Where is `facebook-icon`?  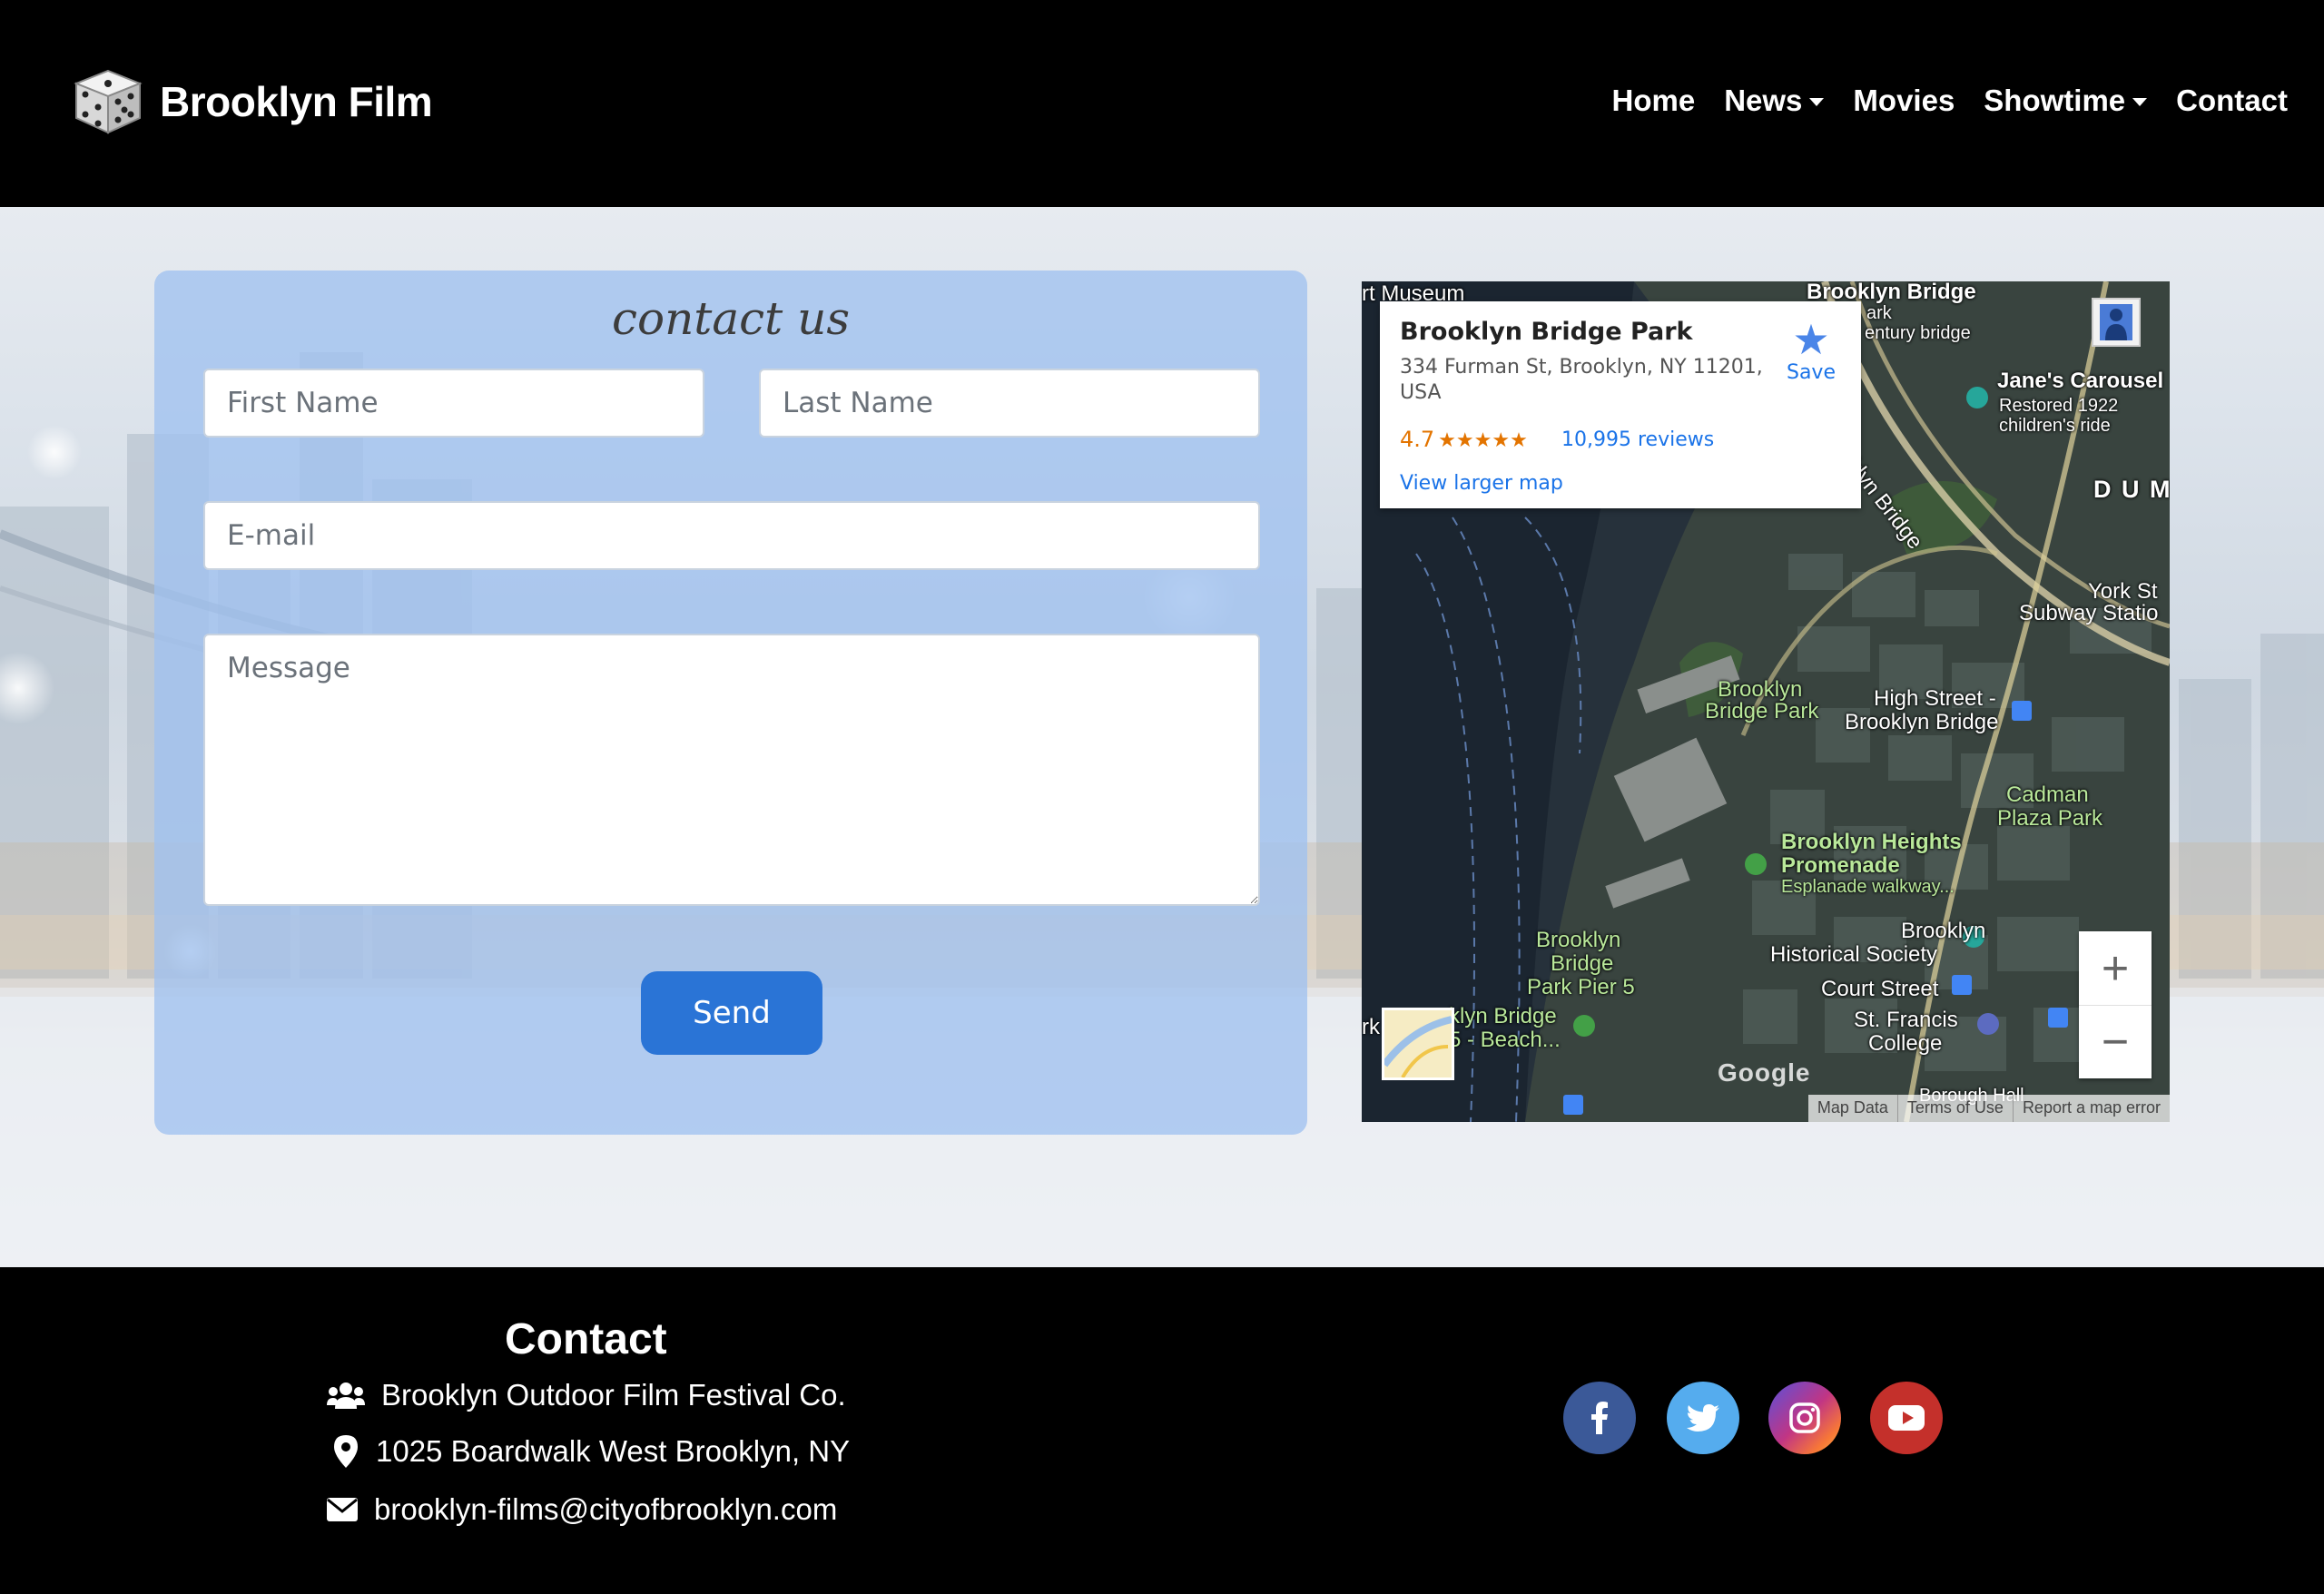
facebook-icon is located at coordinates (1599, 1418).